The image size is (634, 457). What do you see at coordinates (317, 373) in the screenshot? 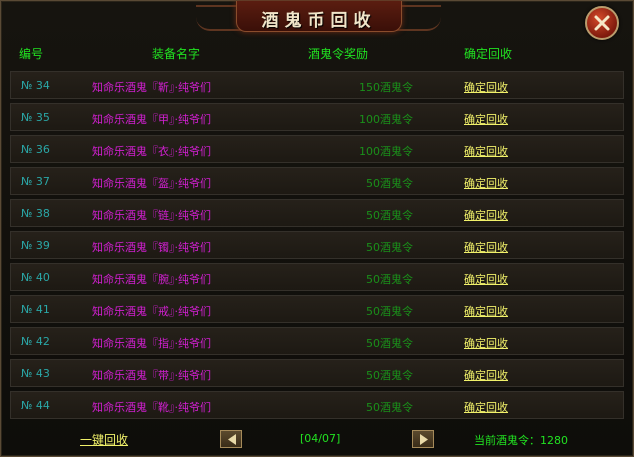
I see `table-row: № 43 知命乐酒鬼『带』·纯爷们 50酒鬼令 确定回收` at bounding box center [317, 373].